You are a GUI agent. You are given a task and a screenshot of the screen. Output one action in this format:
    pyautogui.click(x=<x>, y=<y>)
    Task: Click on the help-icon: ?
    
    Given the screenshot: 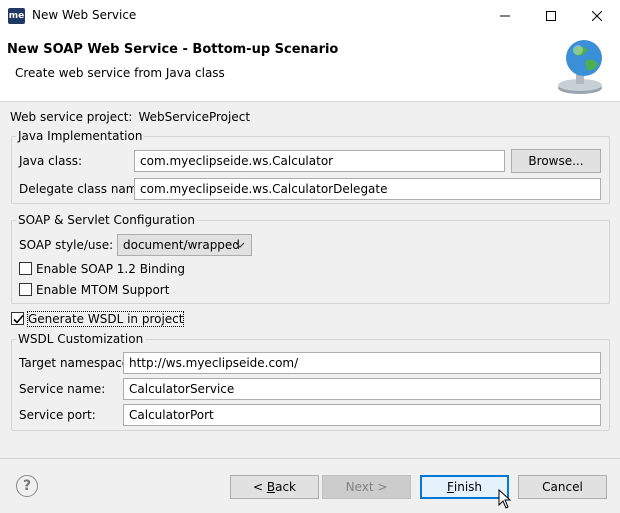 What is the action you would take?
    pyautogui.click(x=27, y=486)
    